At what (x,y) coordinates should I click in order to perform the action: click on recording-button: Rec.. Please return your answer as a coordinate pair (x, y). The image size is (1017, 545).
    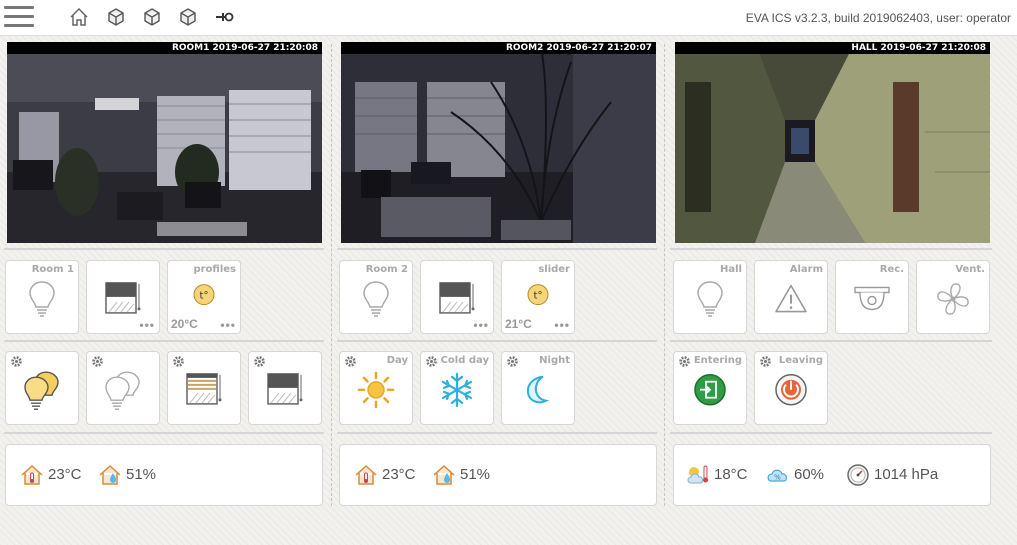
    Looking at the image, I should click on (872, 297).